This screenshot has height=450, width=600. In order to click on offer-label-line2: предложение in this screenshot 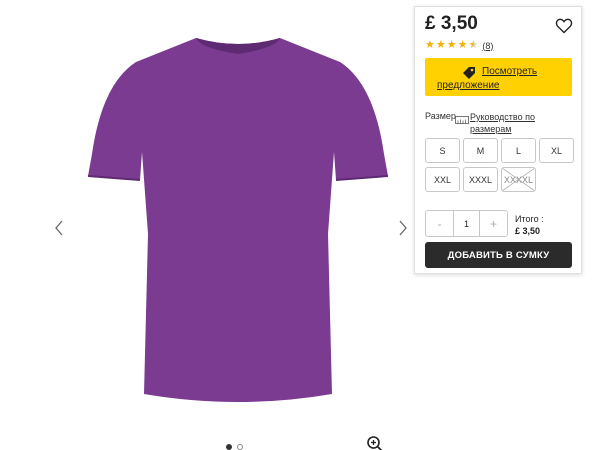, I will do `click(468, 85)`.